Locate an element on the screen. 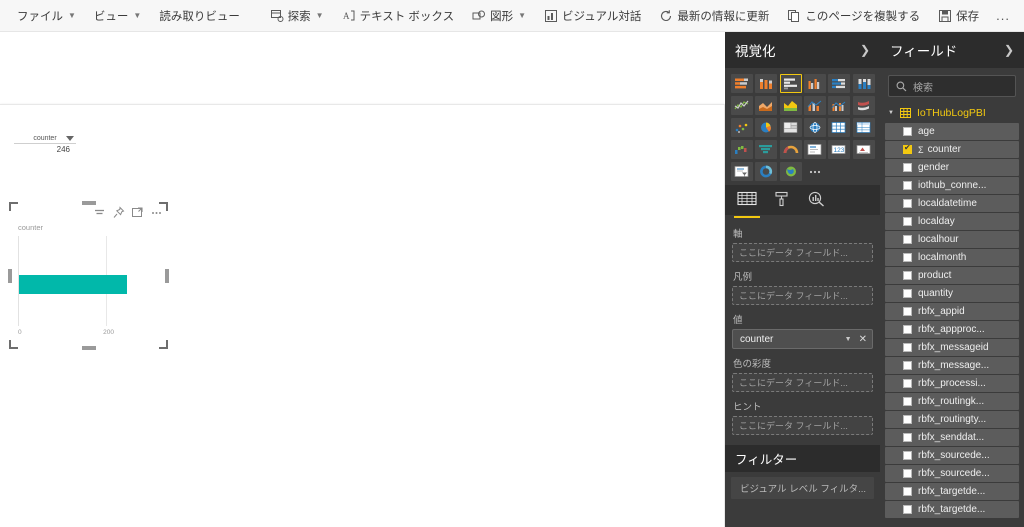 The image size is (1024, 527). viz-treemap is located at coordinates (790, 127).